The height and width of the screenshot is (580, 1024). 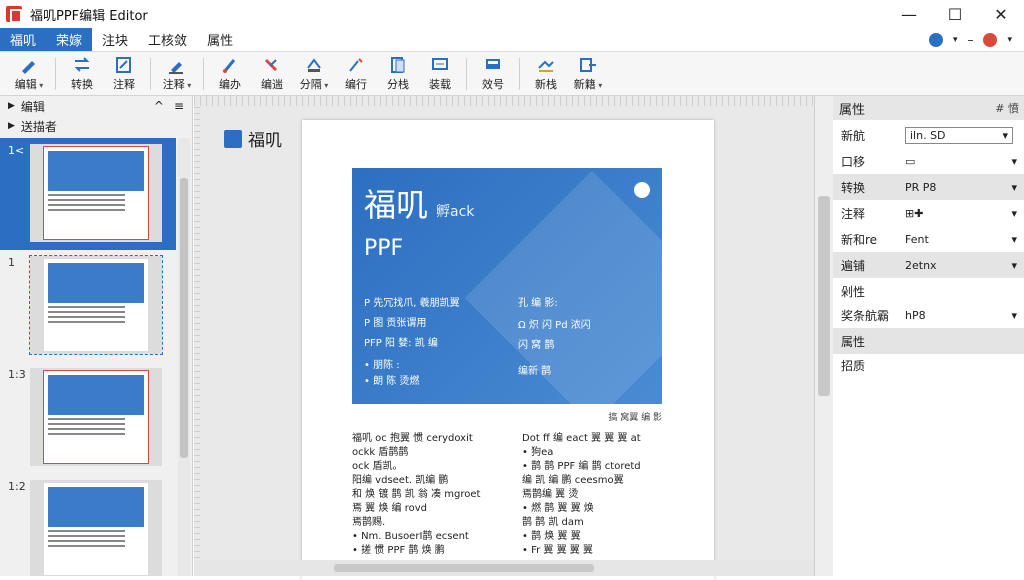 What do you see at coordinates (1009, 108) in the screenshot?
I see `pin-icon: # 憤` at bounding box center [1009, 108].